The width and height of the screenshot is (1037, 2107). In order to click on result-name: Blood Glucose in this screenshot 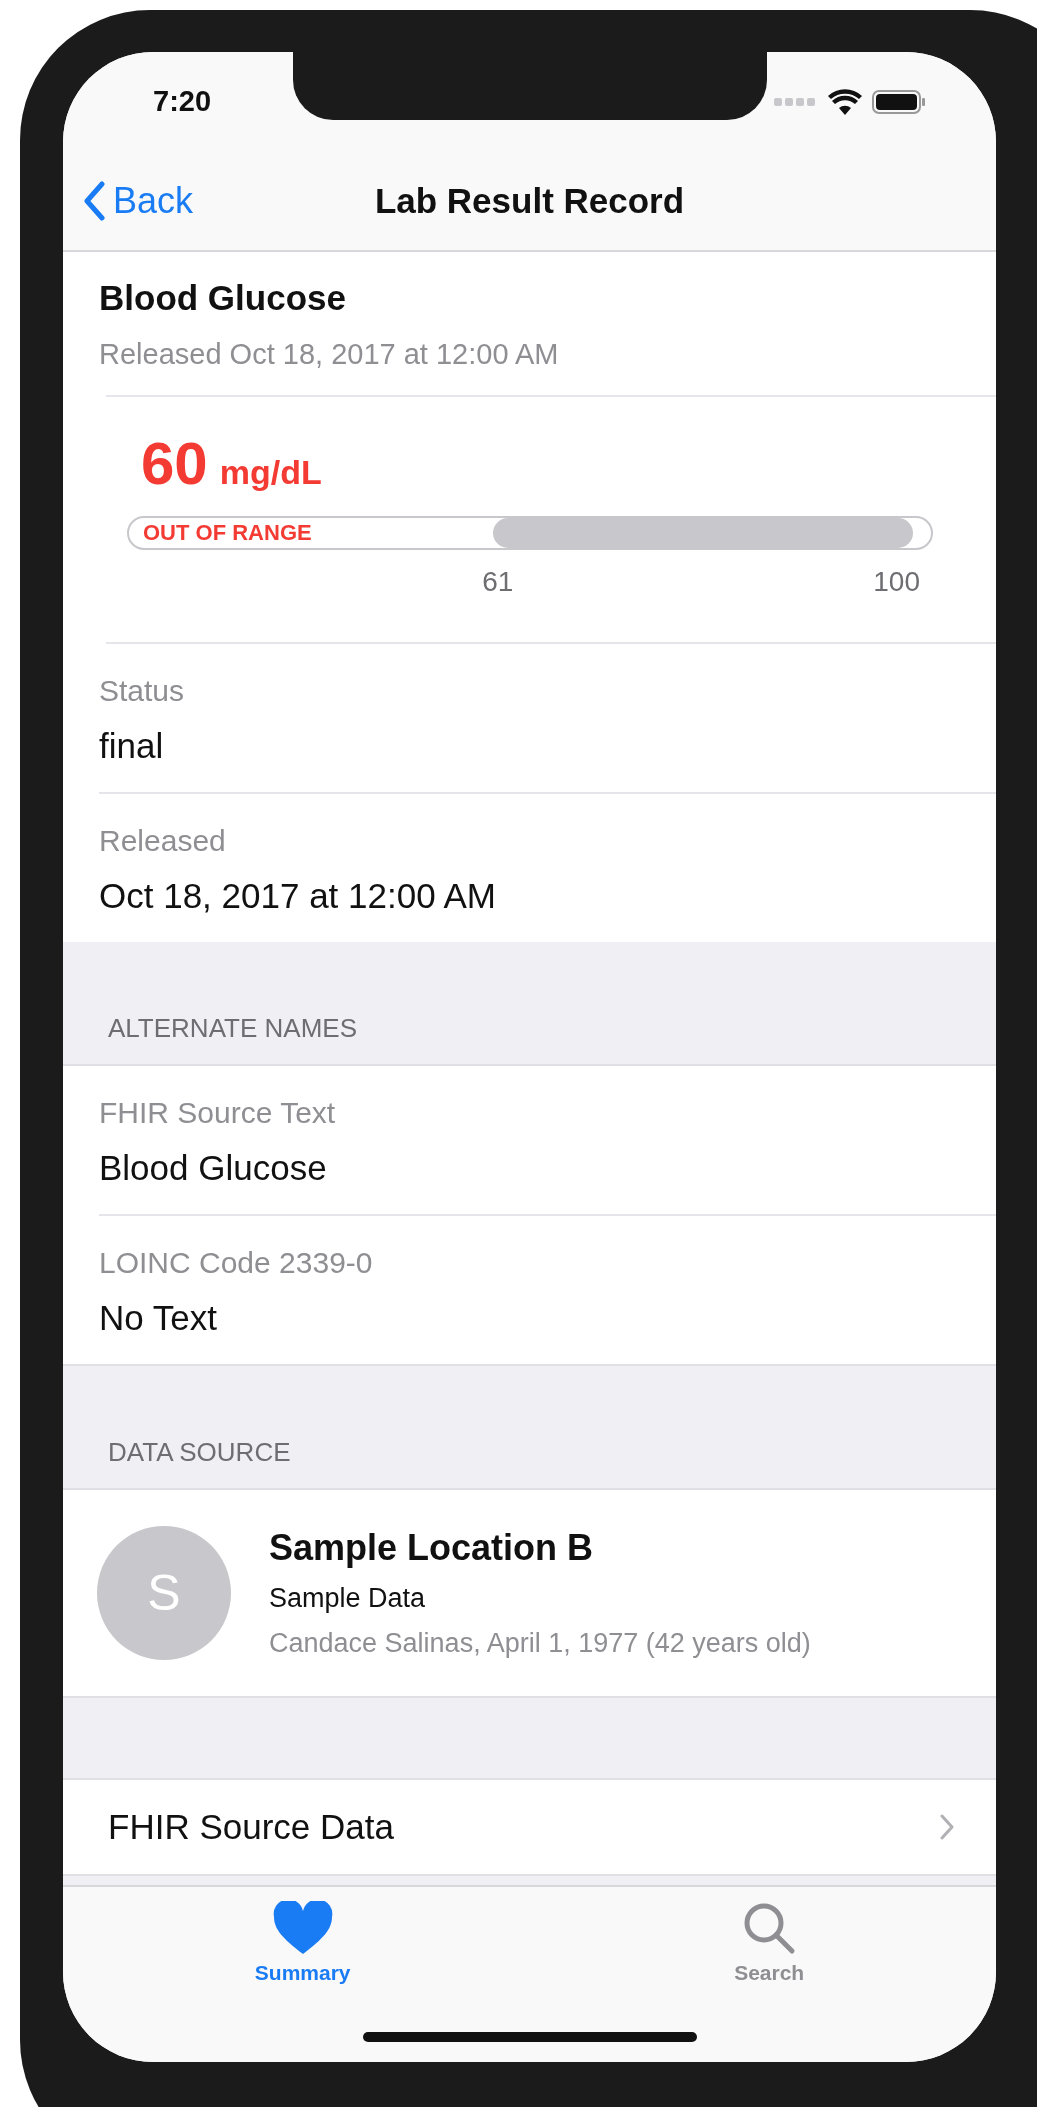, I will do `click(223, 298)`.